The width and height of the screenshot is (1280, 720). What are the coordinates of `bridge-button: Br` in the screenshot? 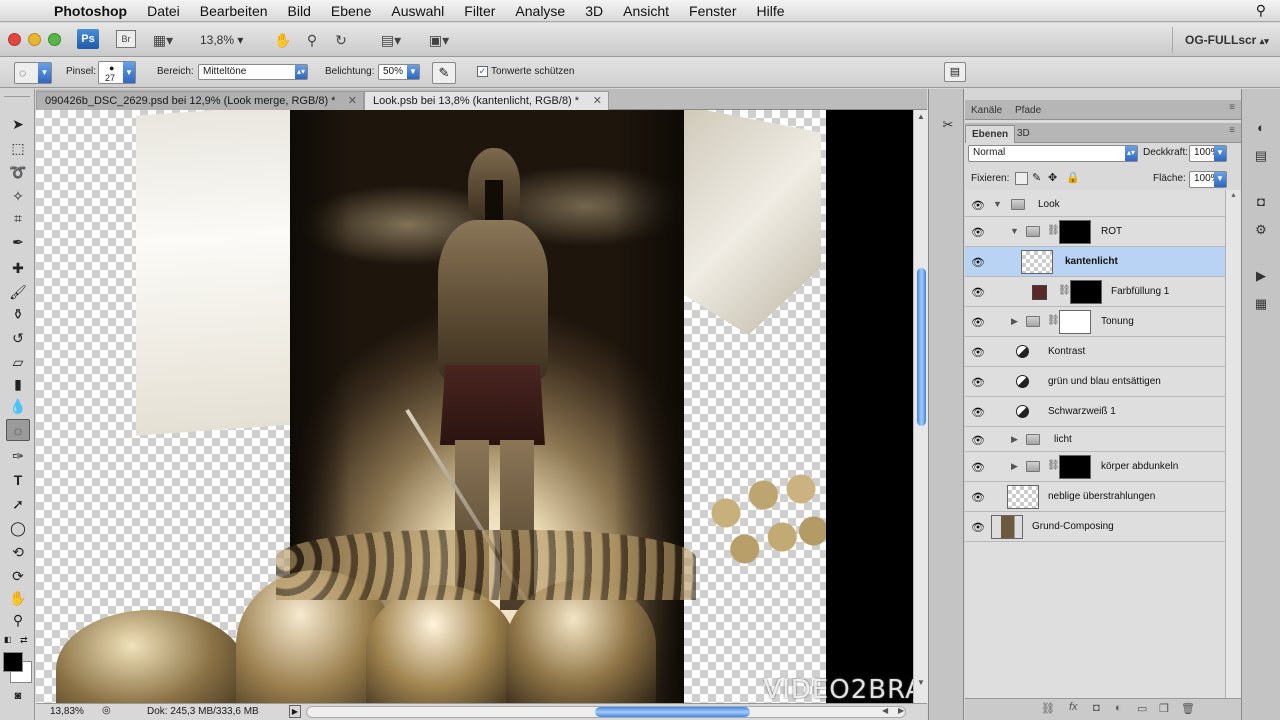 It's located at (126, 39).